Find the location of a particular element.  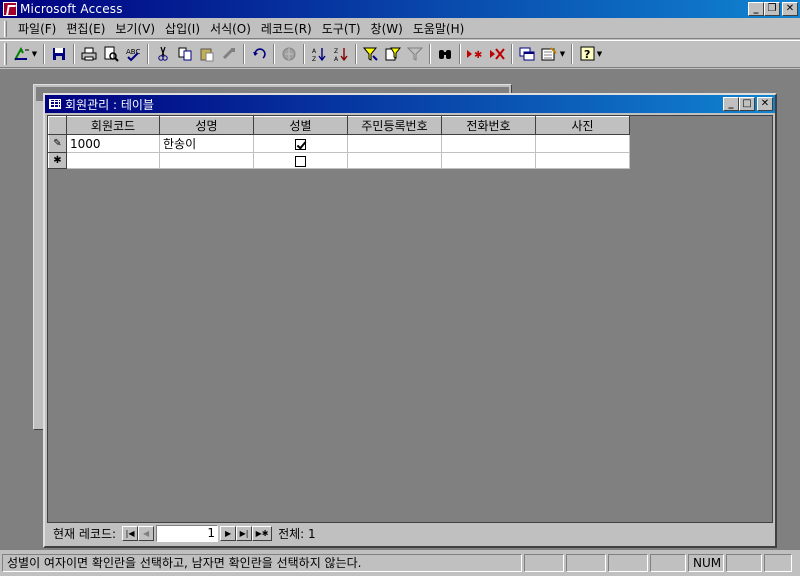

header-row: 회원코드 성명 성별 주민등록번호 전화번호 사진 is located at coordinates (339, 125).